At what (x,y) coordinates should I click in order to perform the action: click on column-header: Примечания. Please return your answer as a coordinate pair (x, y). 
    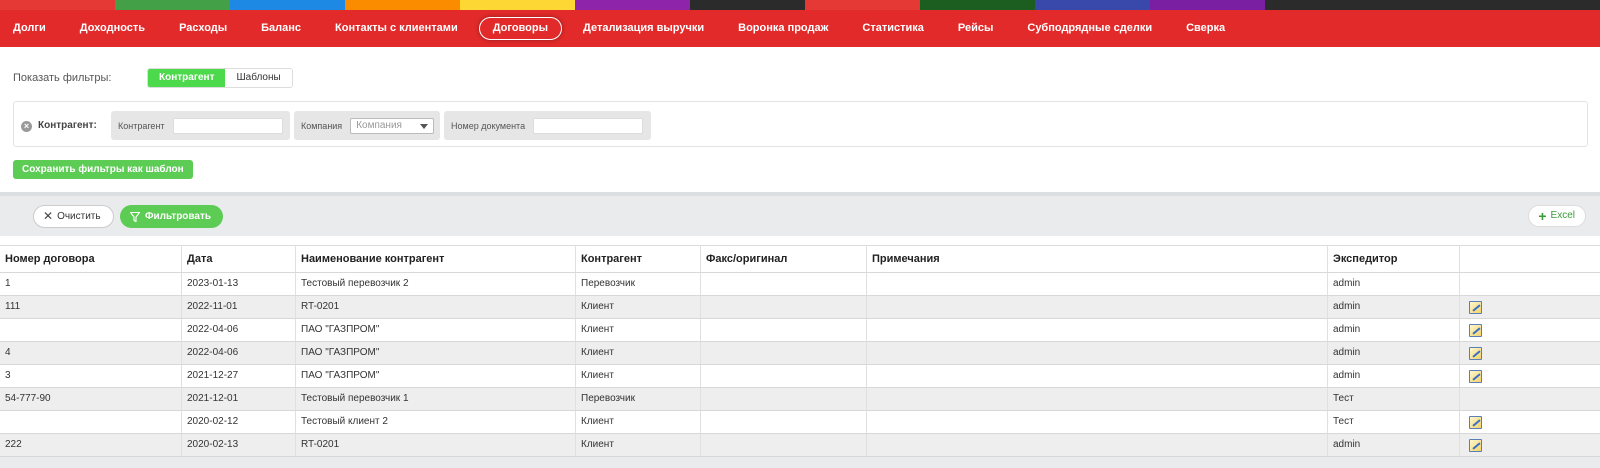
    Looking at the image, I should click on (1097, 259).